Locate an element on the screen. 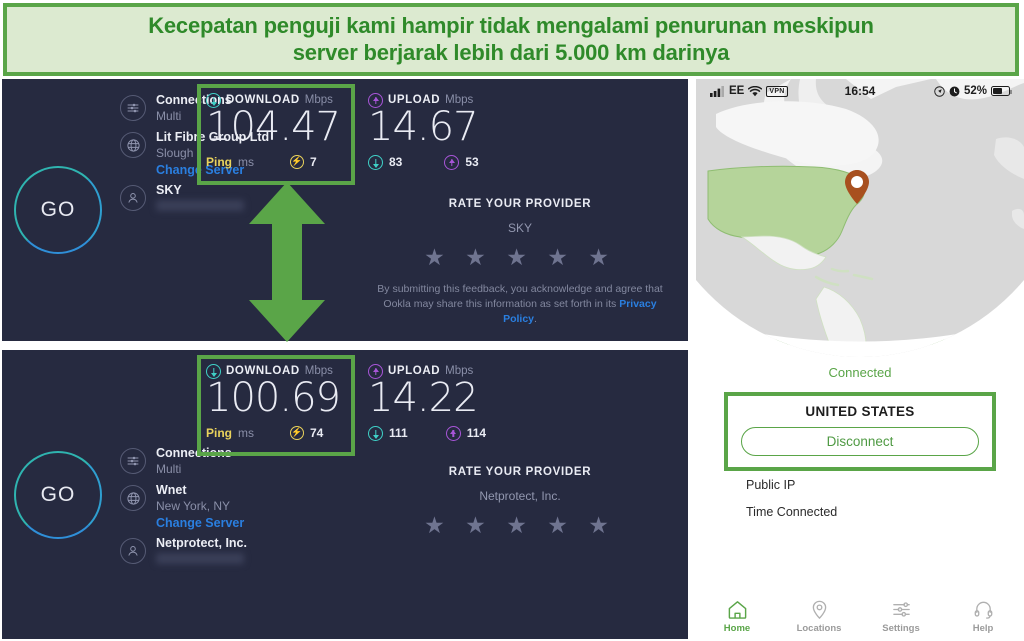 Image resolution: width=1024 pixels, height=641 pixels. tab-settings: Settings is located at coordinates (901, 616).